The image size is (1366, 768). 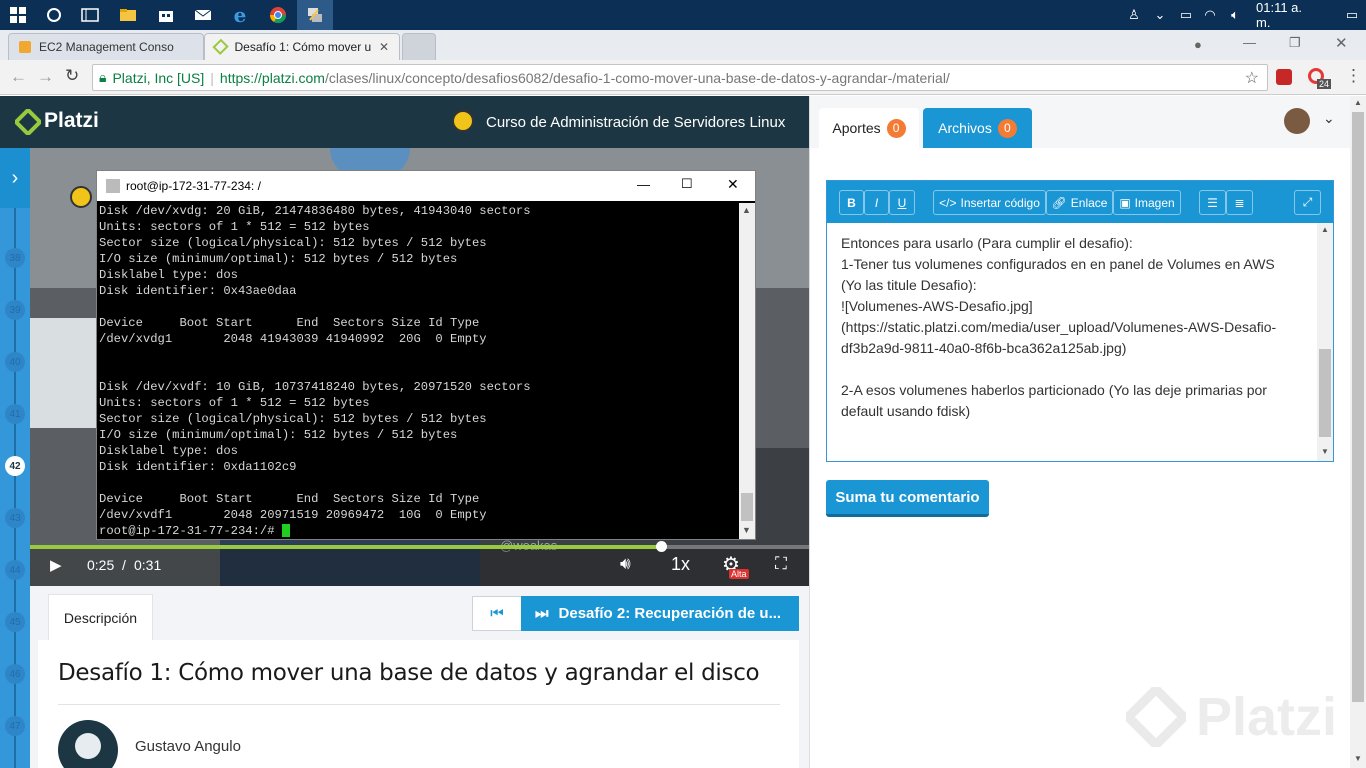 I want to click on insert-code-button: </> Insertar código, so click(x=989, y=202).